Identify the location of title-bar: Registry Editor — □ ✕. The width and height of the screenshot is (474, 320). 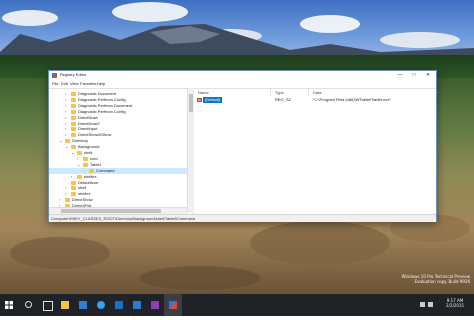
(242, 75).